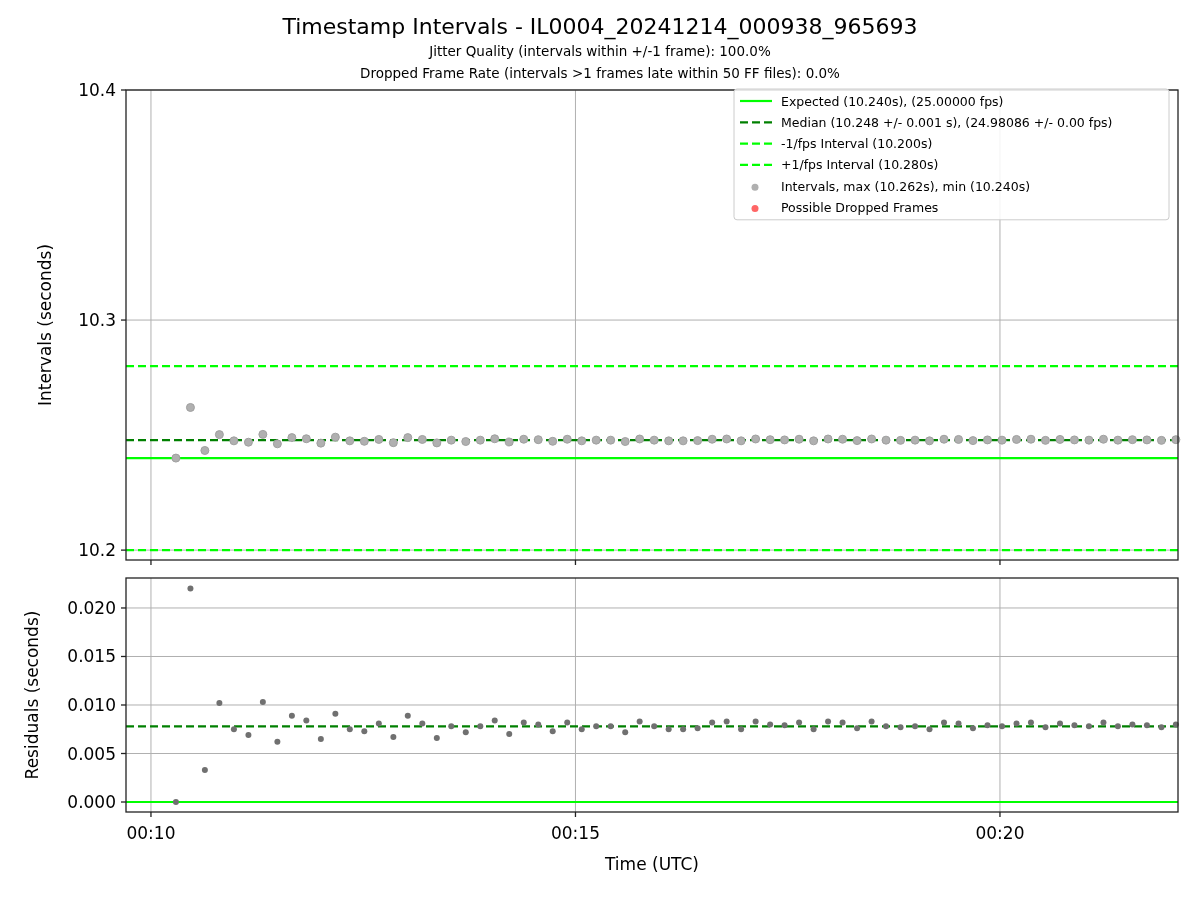  I want to click on axis-label: Residuals (seconds), so click(32, 695).